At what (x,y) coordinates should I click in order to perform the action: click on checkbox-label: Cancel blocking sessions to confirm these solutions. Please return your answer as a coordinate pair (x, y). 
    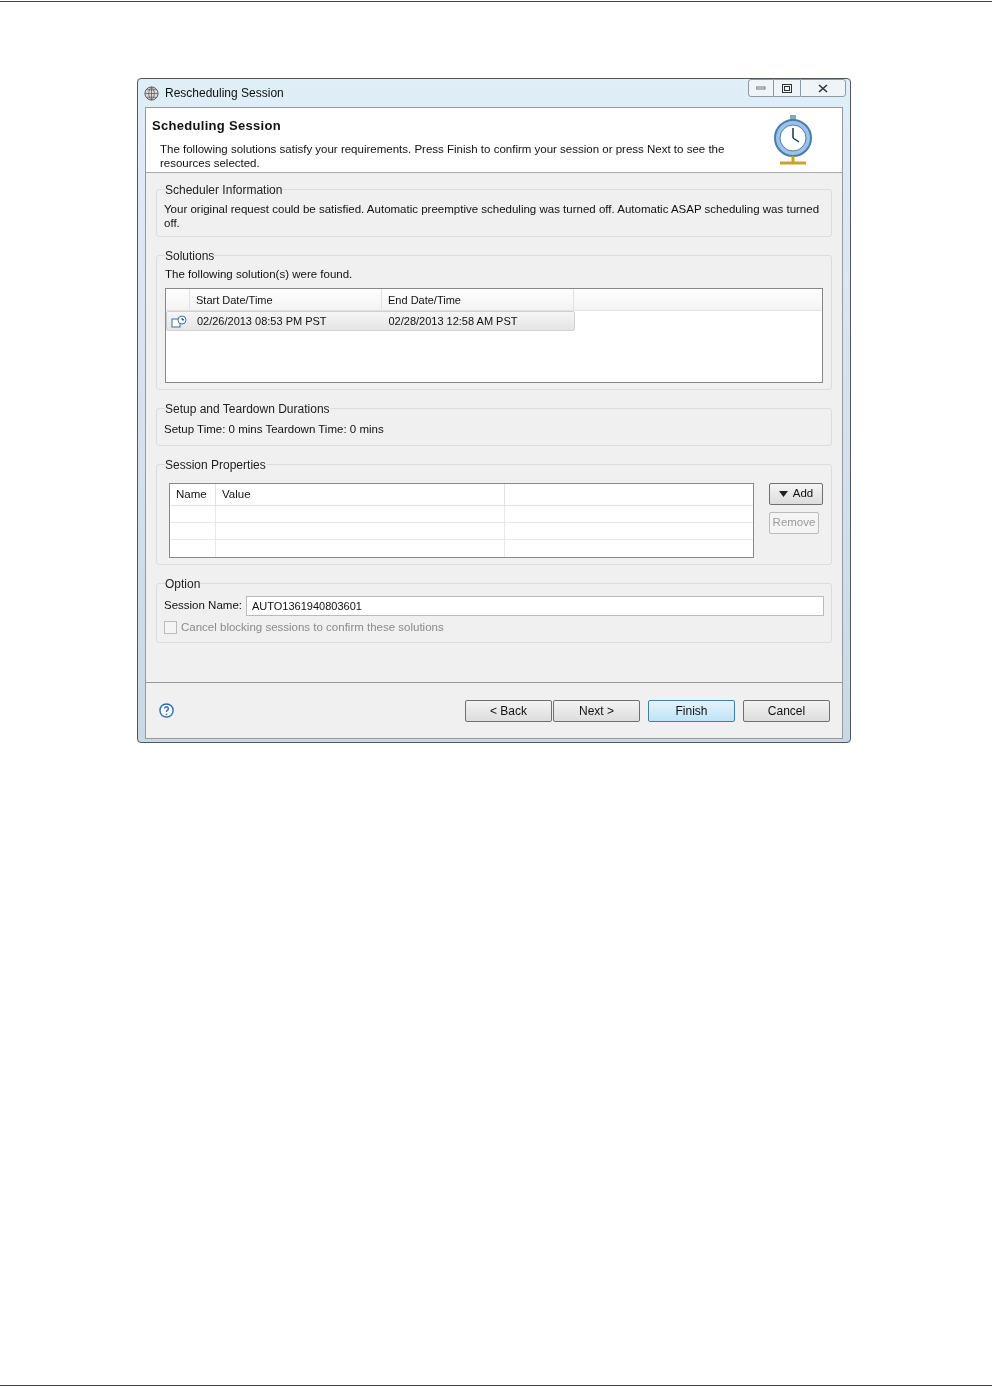
    Looking at the image, I should click on (312, 627).